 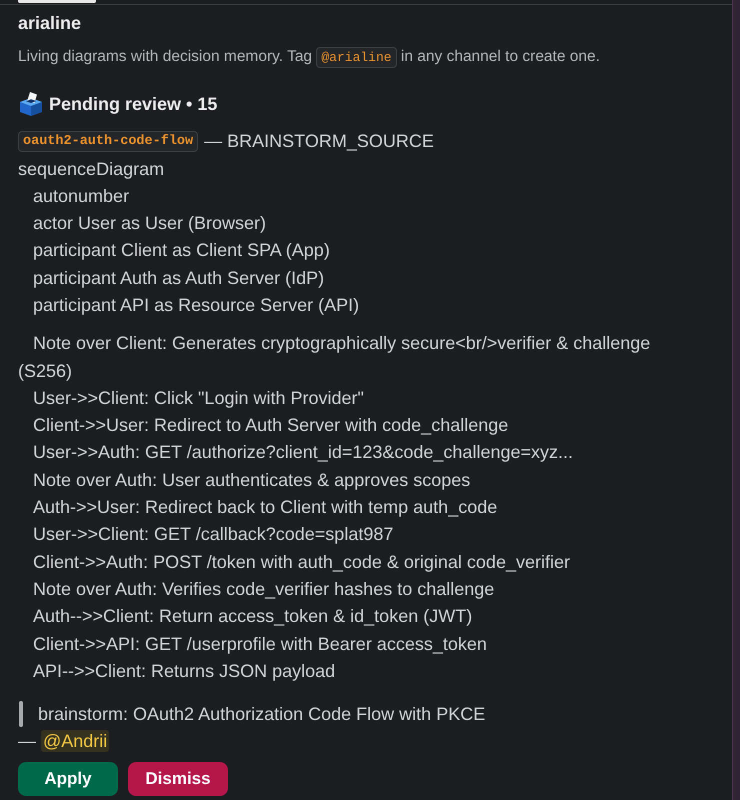 I want to click on source-label: — BRAINSTORM_SOURCE, so click(x=319, y=141).